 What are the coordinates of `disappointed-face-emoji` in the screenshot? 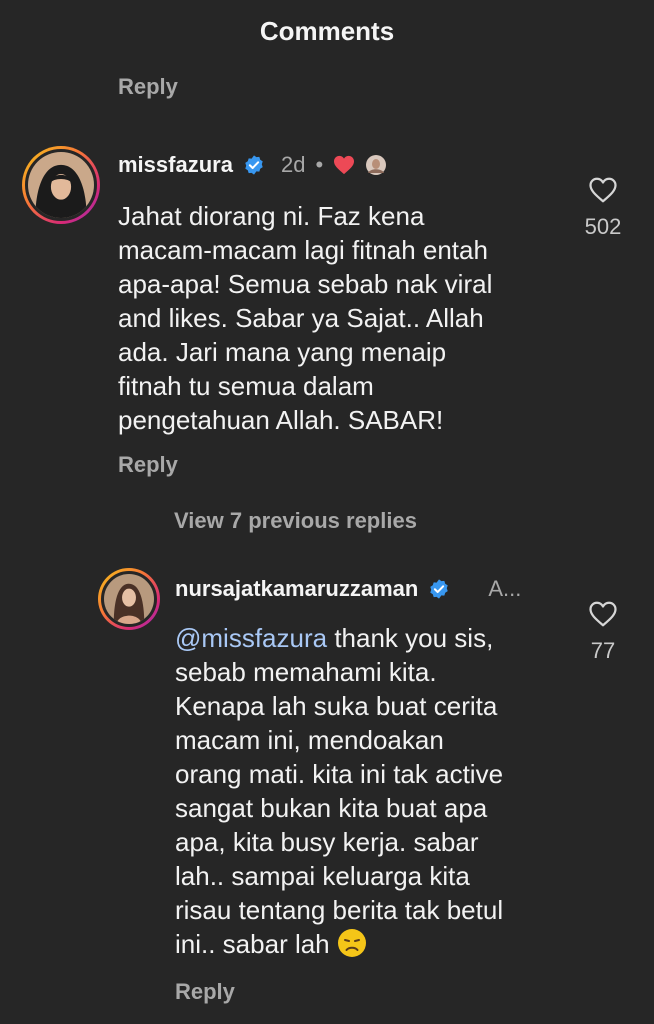 It's located at (351, 943).